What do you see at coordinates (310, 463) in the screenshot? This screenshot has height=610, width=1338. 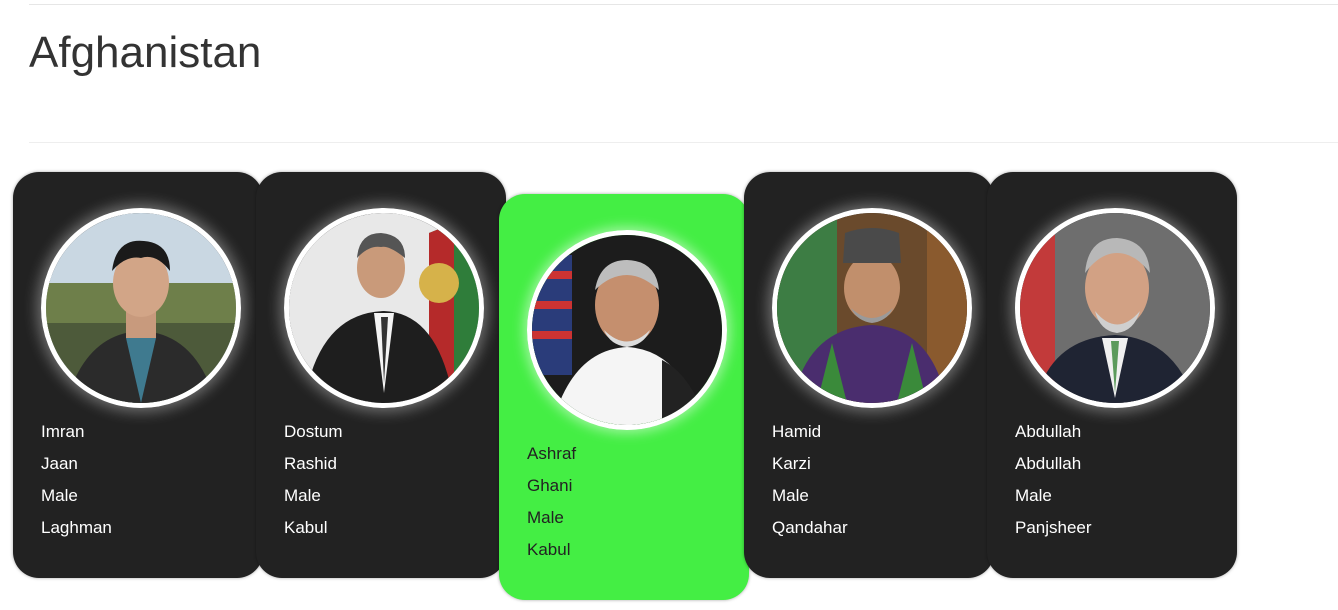 I see `last-name: Rashid` at bounding box center [310, 463].